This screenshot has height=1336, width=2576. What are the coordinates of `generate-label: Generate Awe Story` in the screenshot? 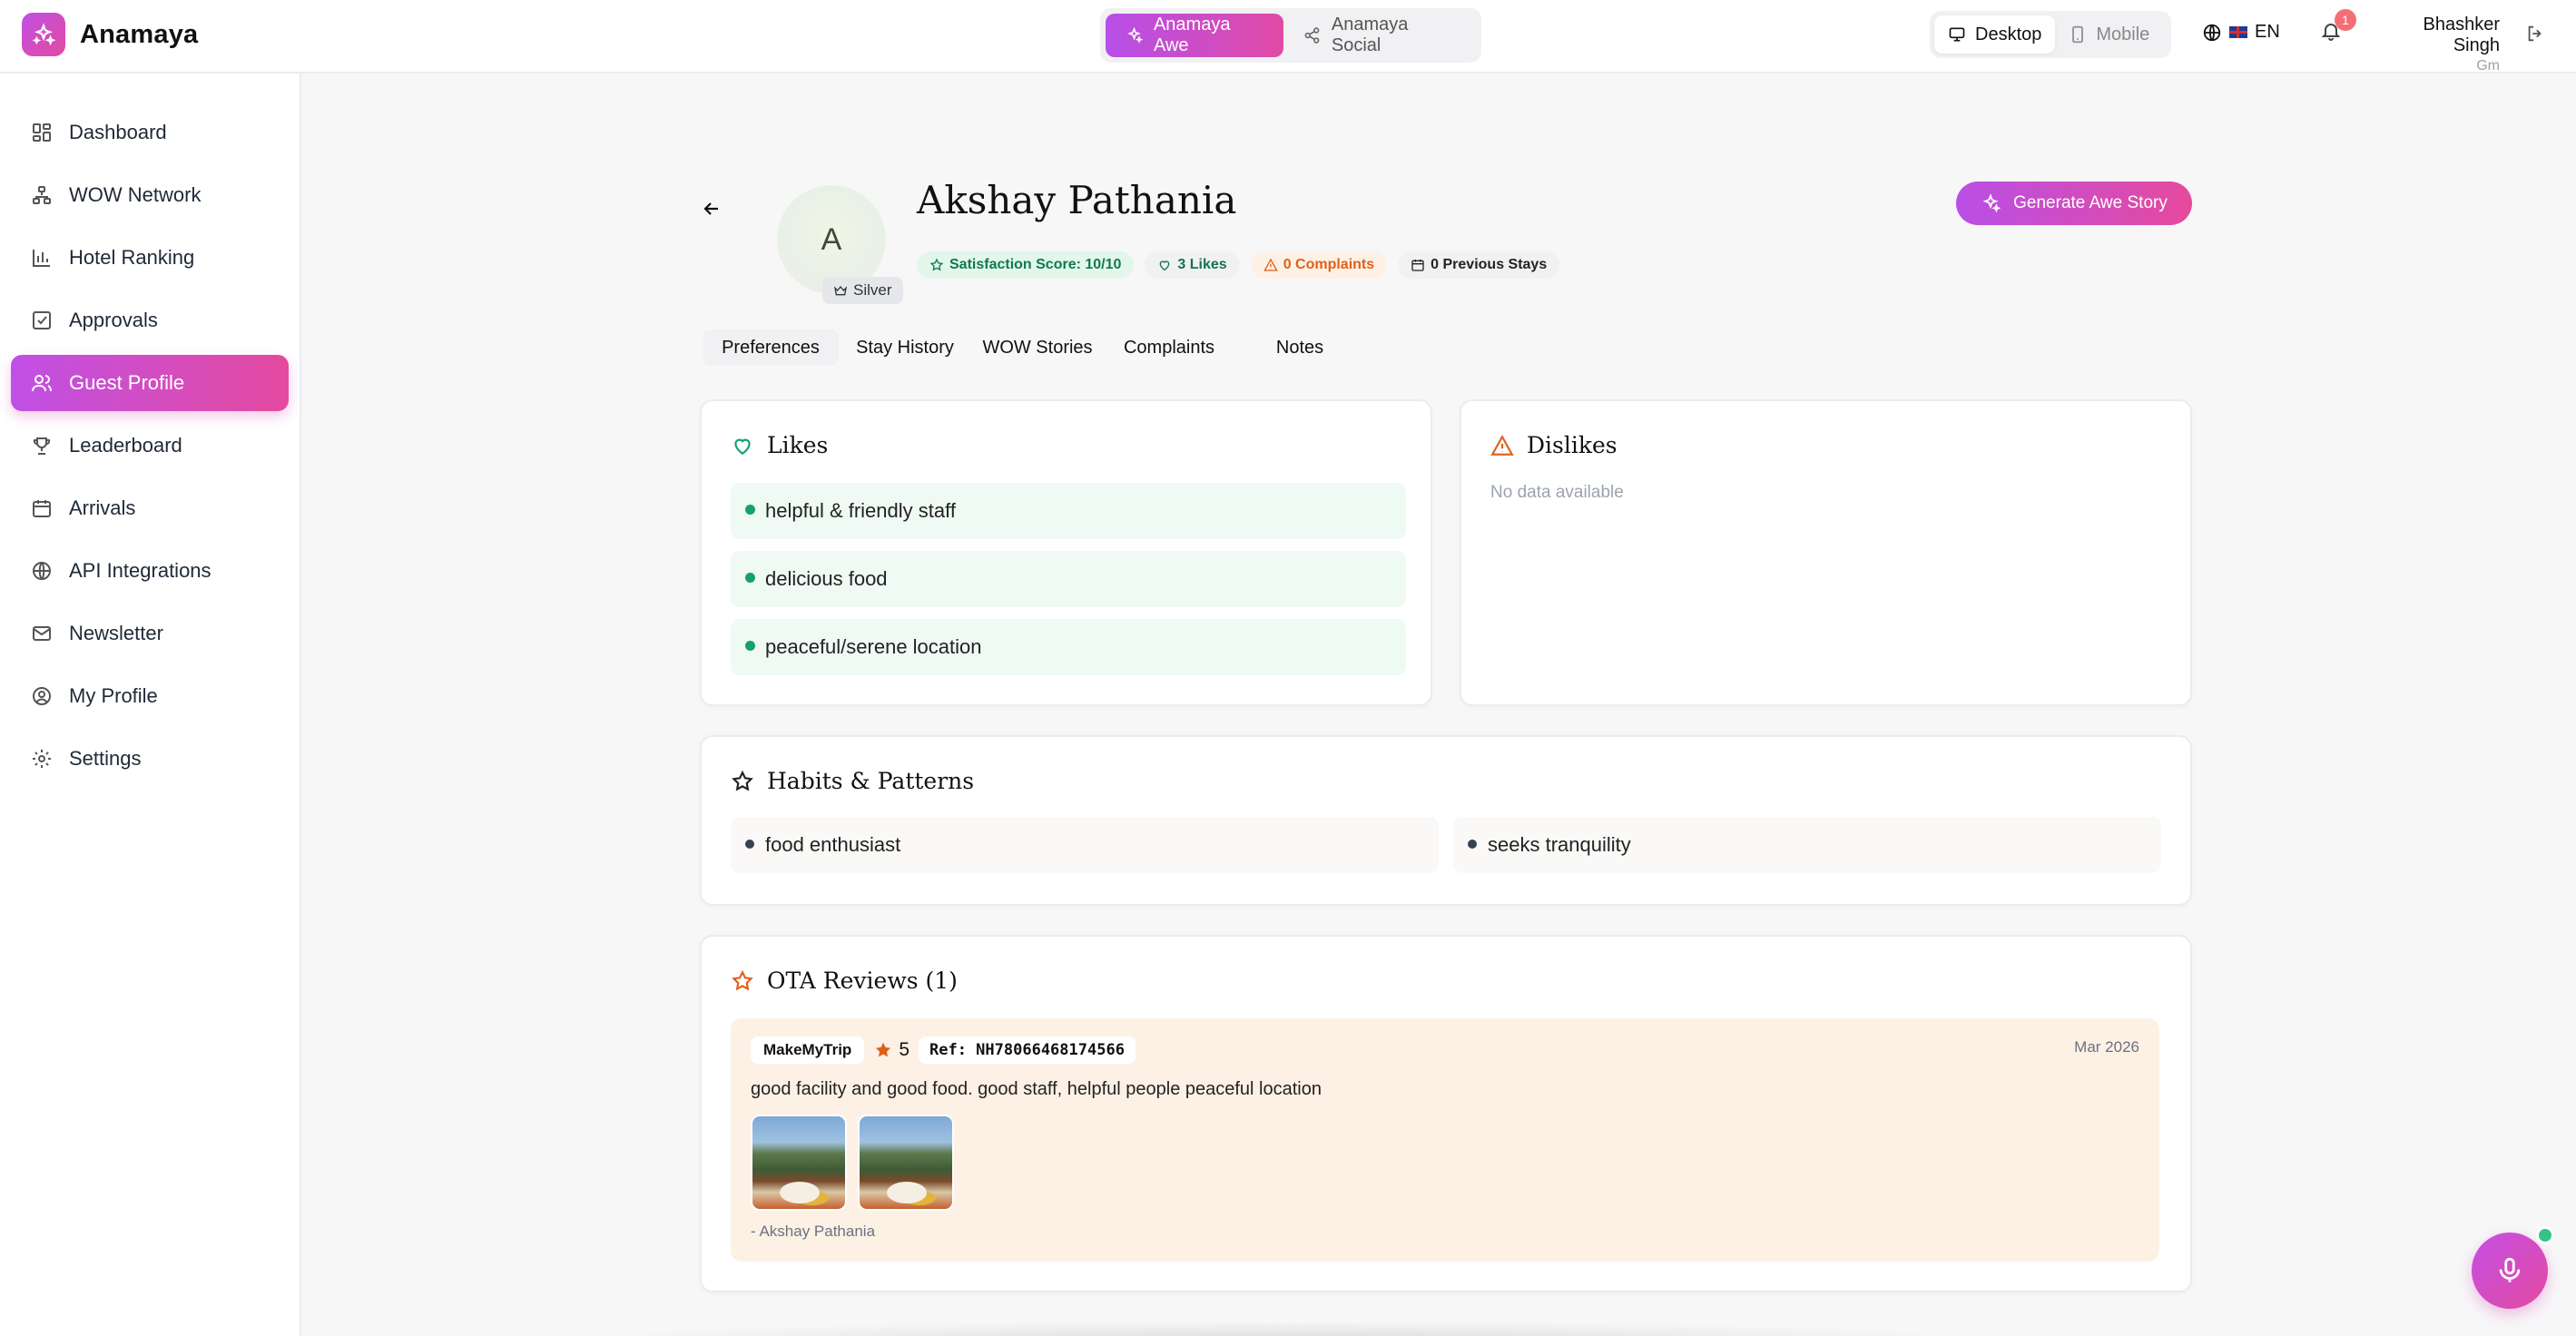 It's located at (2090, 202).